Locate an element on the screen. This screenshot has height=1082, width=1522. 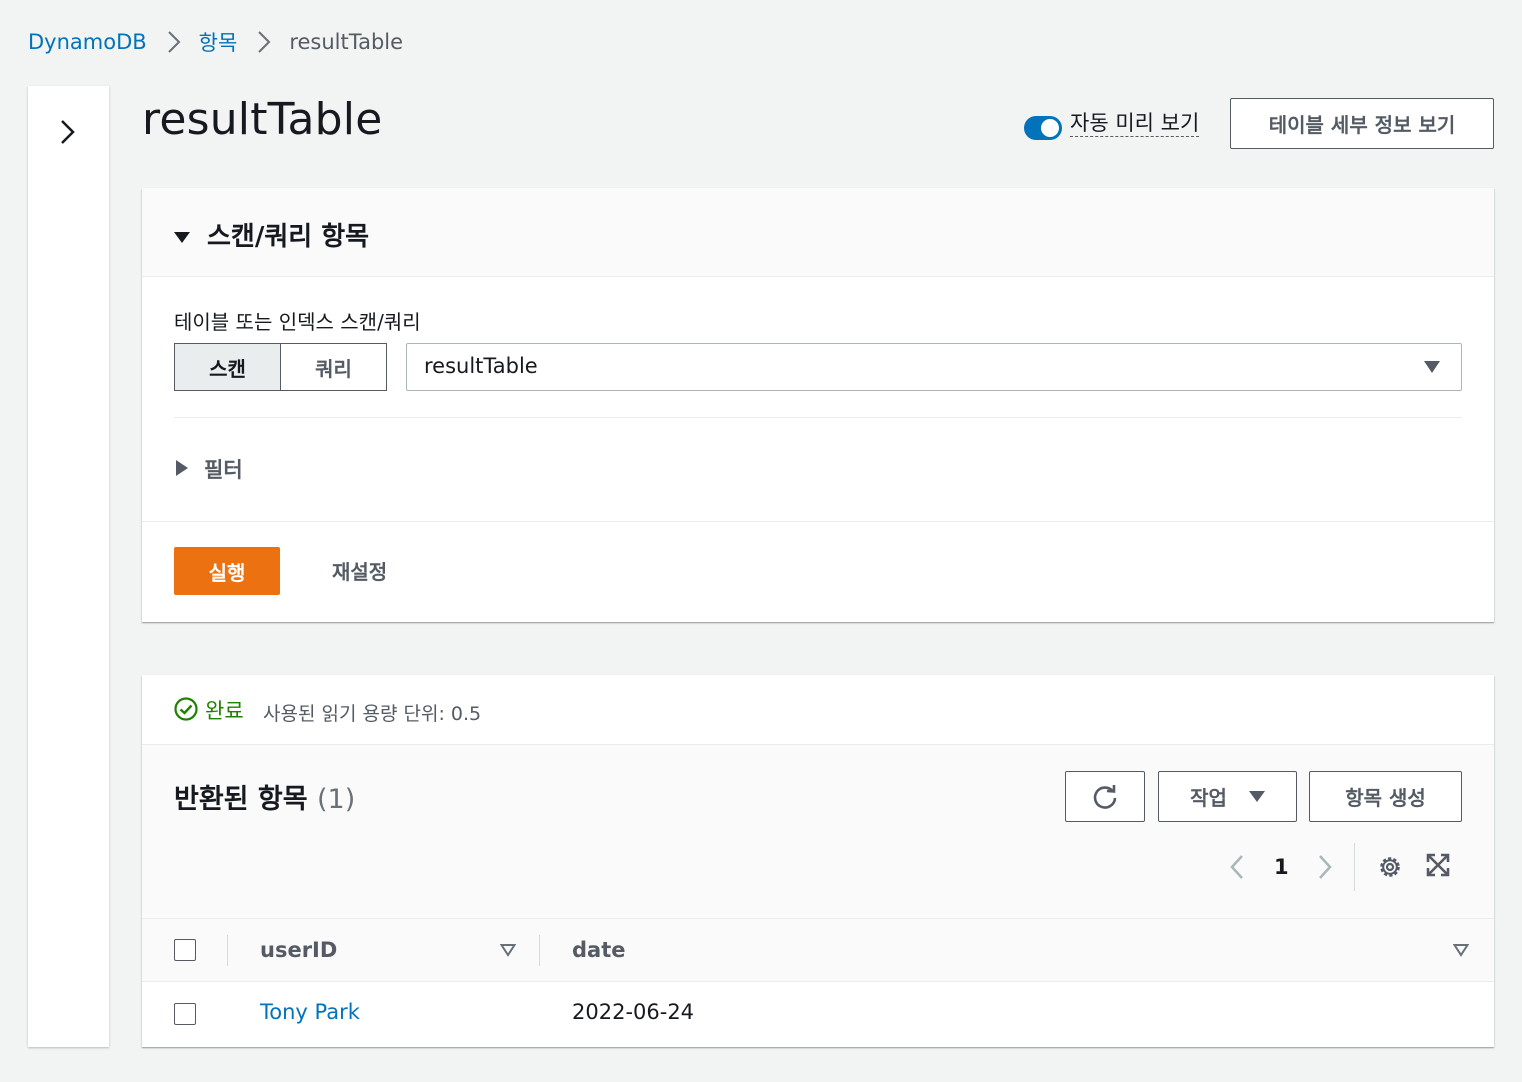
refresh-button is located at coordinates (1105, 796).